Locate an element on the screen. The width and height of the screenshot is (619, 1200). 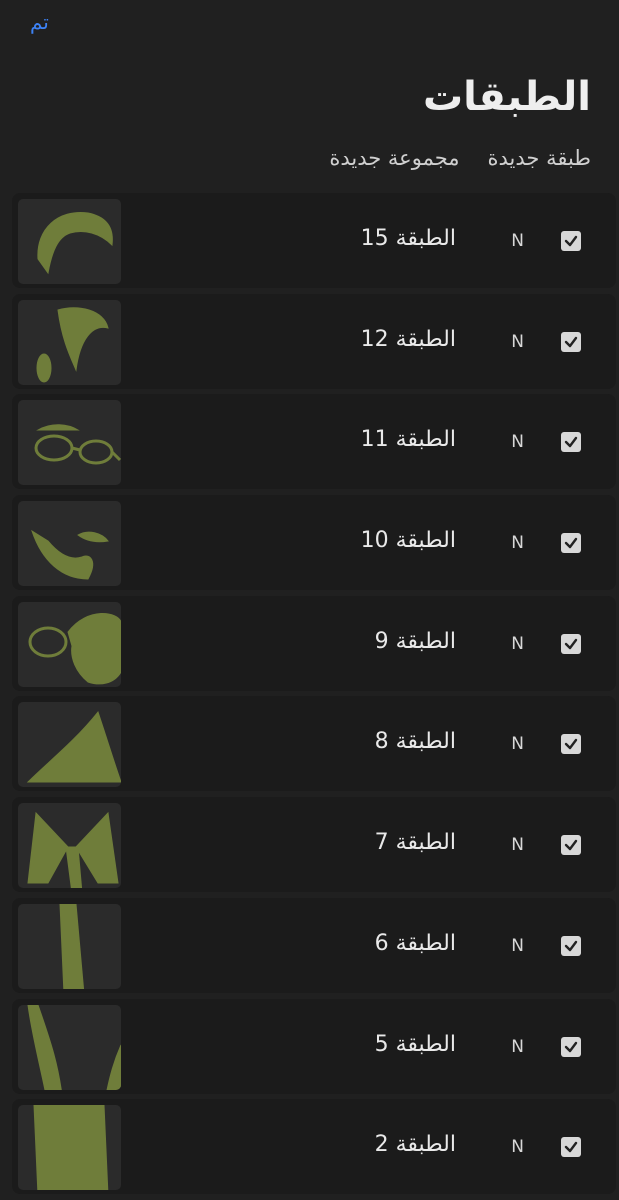
shirt-icon is located at coordinates (71, 1148).